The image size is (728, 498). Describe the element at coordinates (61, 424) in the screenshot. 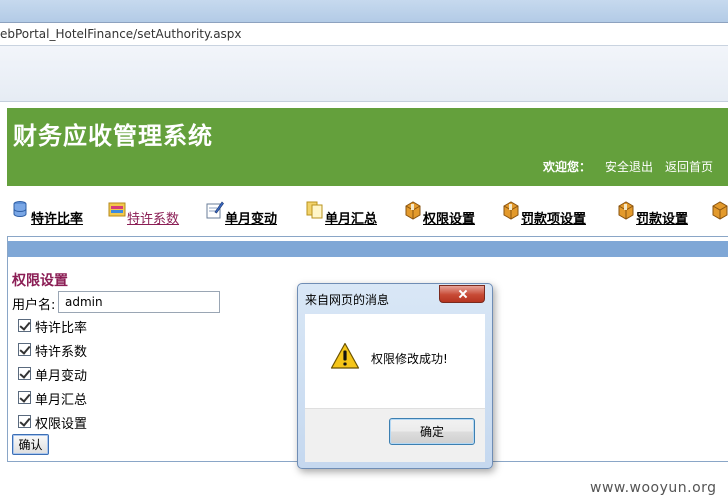

I see `checkbox-label: 权限设置` at that location.